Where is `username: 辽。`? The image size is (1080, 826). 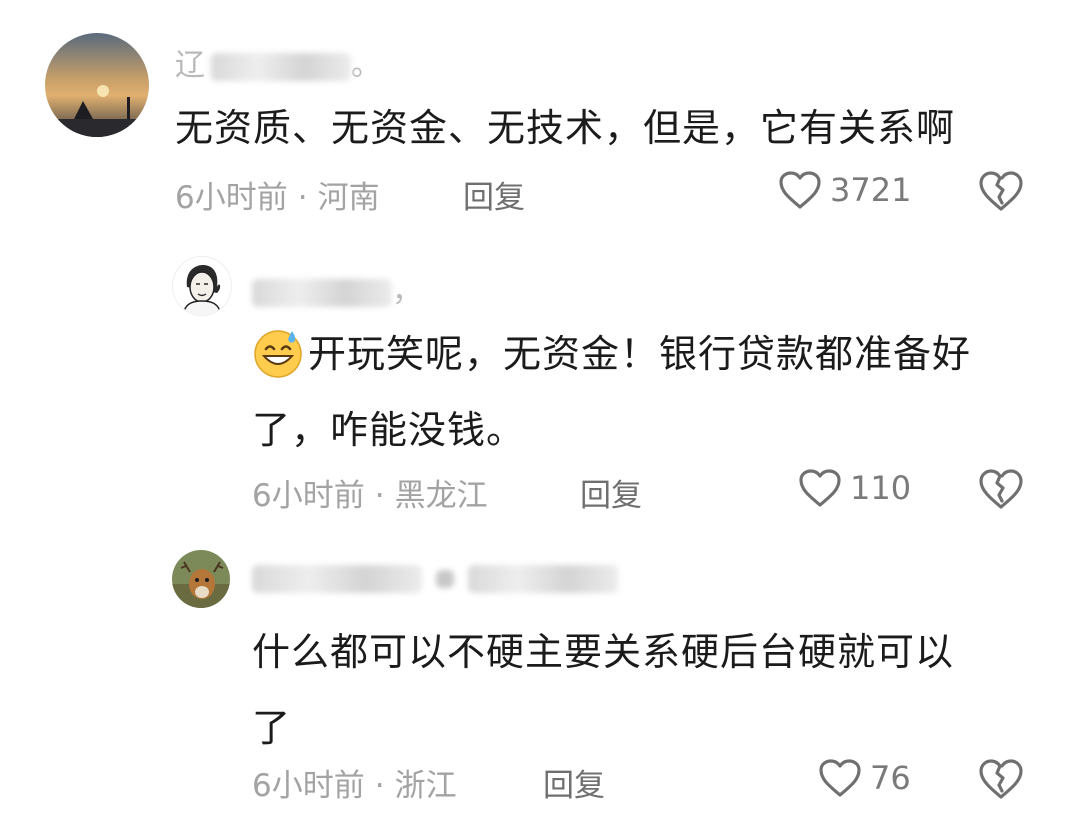 username: 辽。 is located at coordinates (278, 62).